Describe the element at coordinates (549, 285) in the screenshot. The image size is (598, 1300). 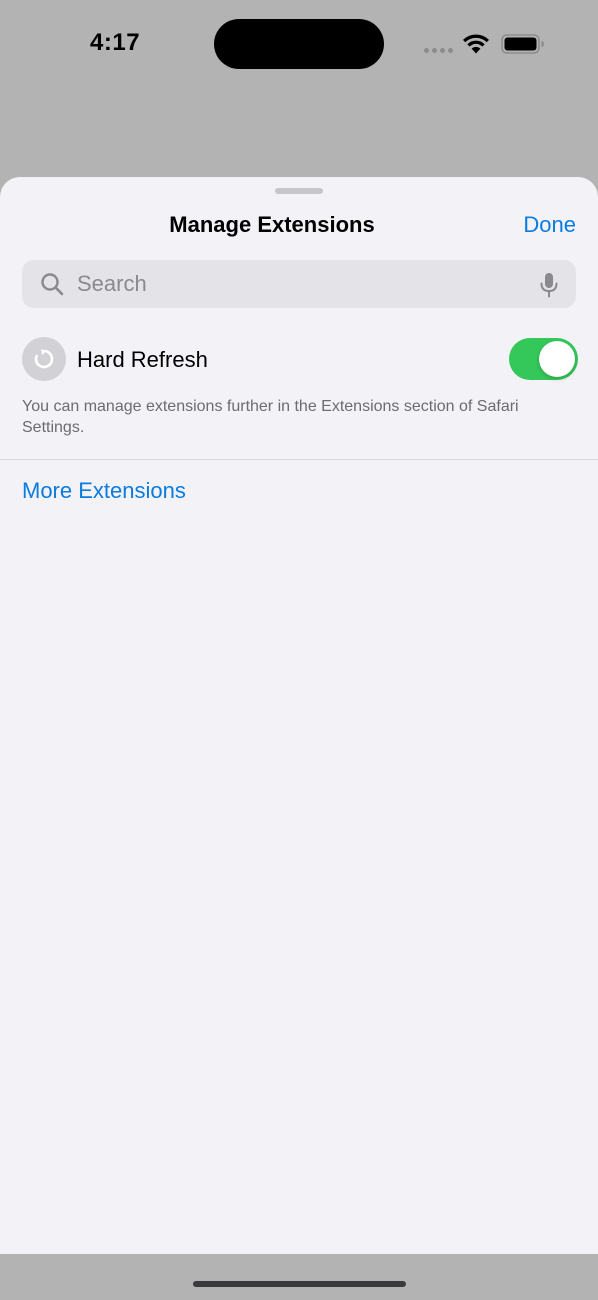
I see `microphone-icon` at that location.